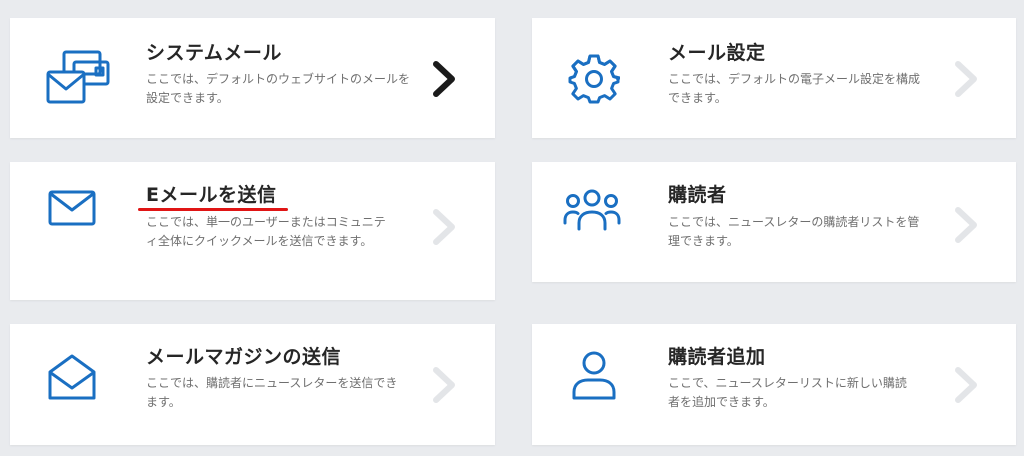 The width and height of the screenshot is (1024, 456). What do you see at coordinates (794, 231) in the screenshot?
I see `card-description: ここでは、ニュースレターの購読者リストを管理できます。` at bounding box center [794, 231].